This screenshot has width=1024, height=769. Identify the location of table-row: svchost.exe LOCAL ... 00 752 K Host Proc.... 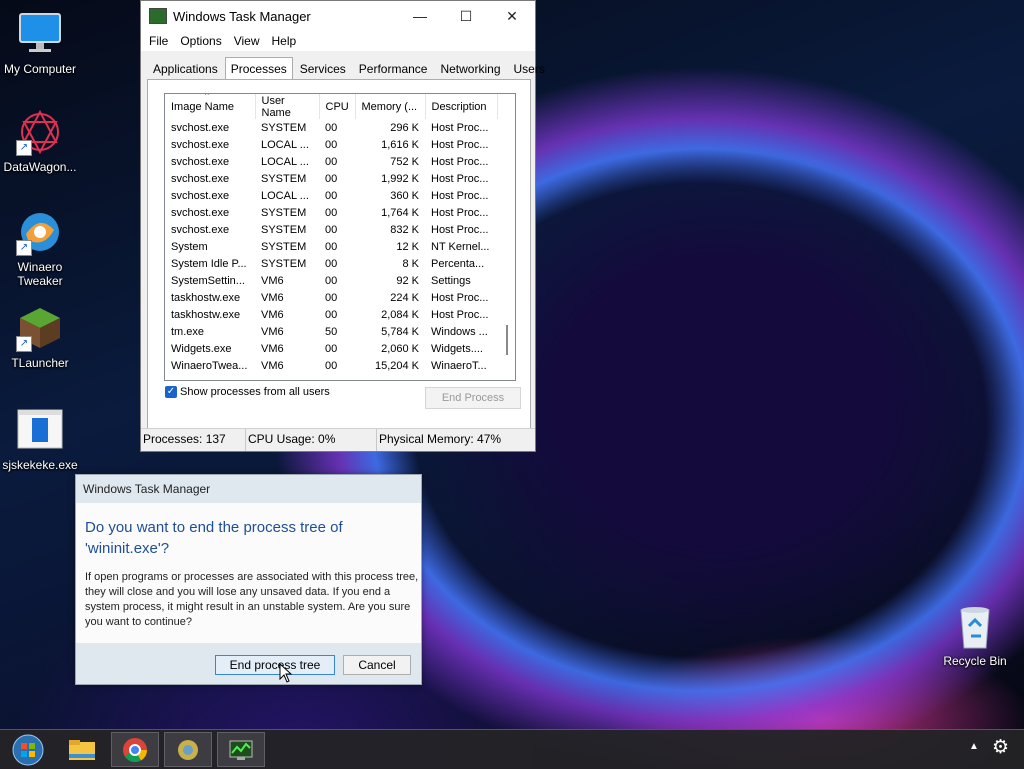
(331, 161).